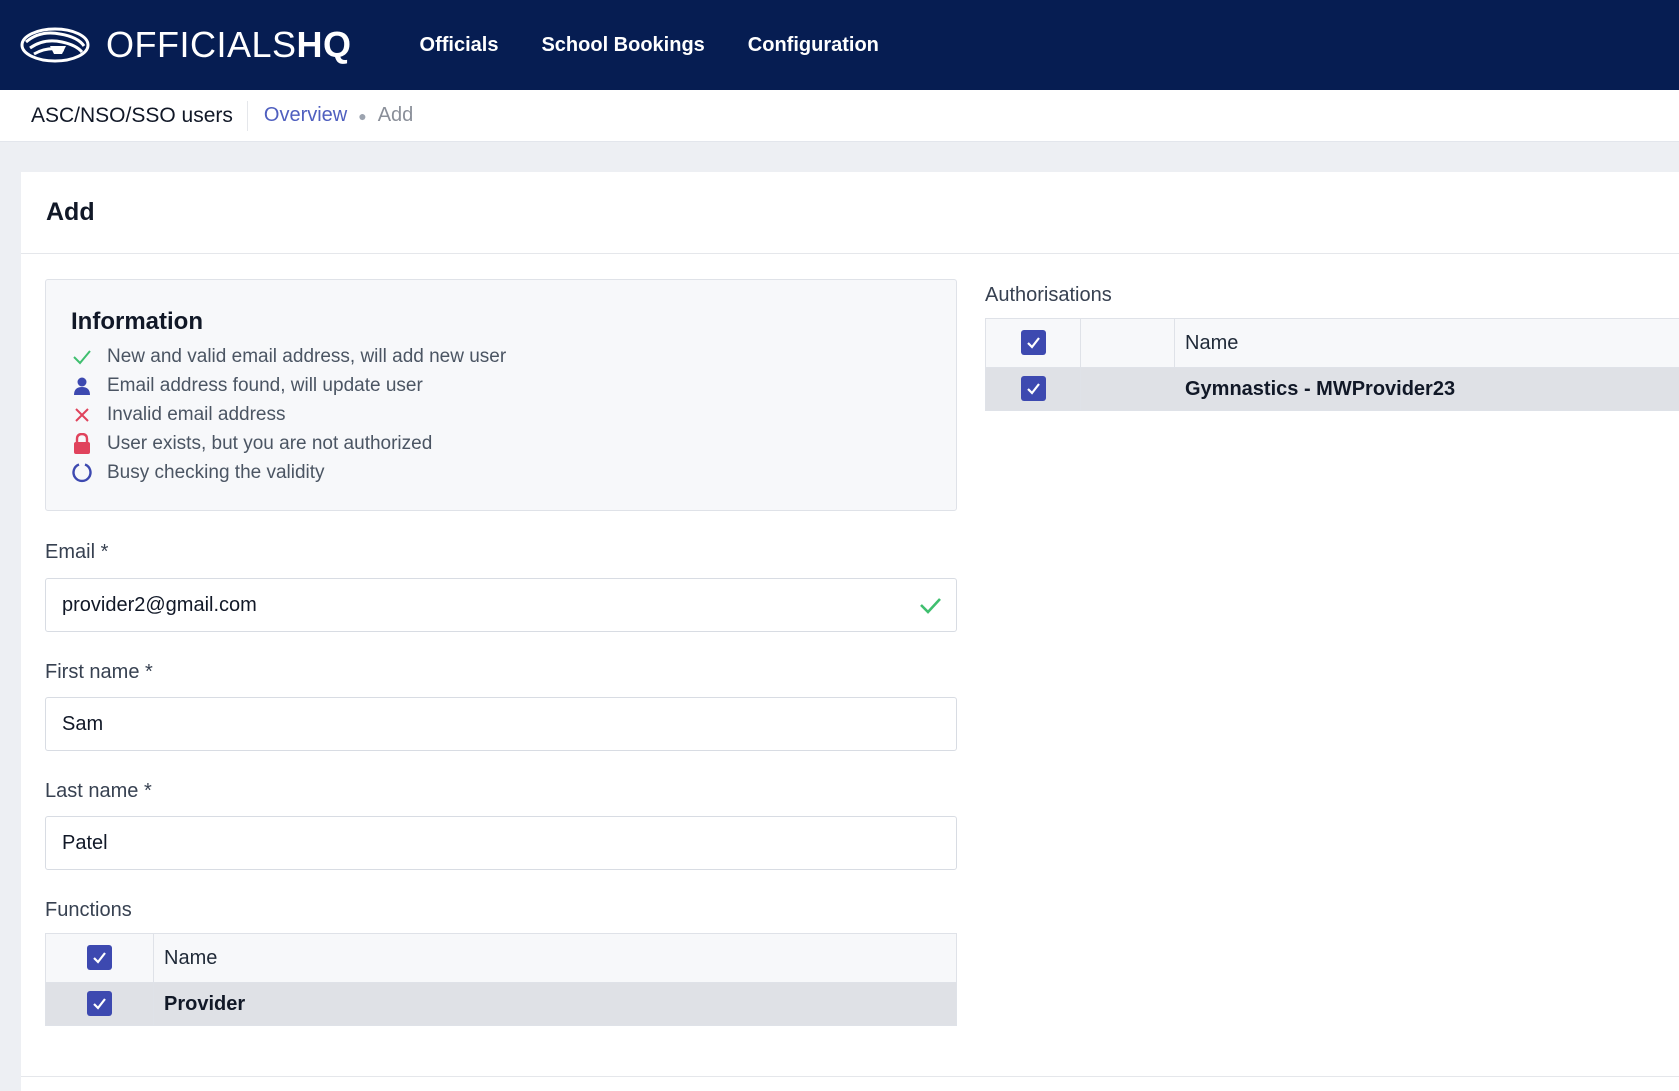 Image resolution: width=1679 pixels, height=1091 pixels. I want to click on card-header: Add, so click(850, 213).